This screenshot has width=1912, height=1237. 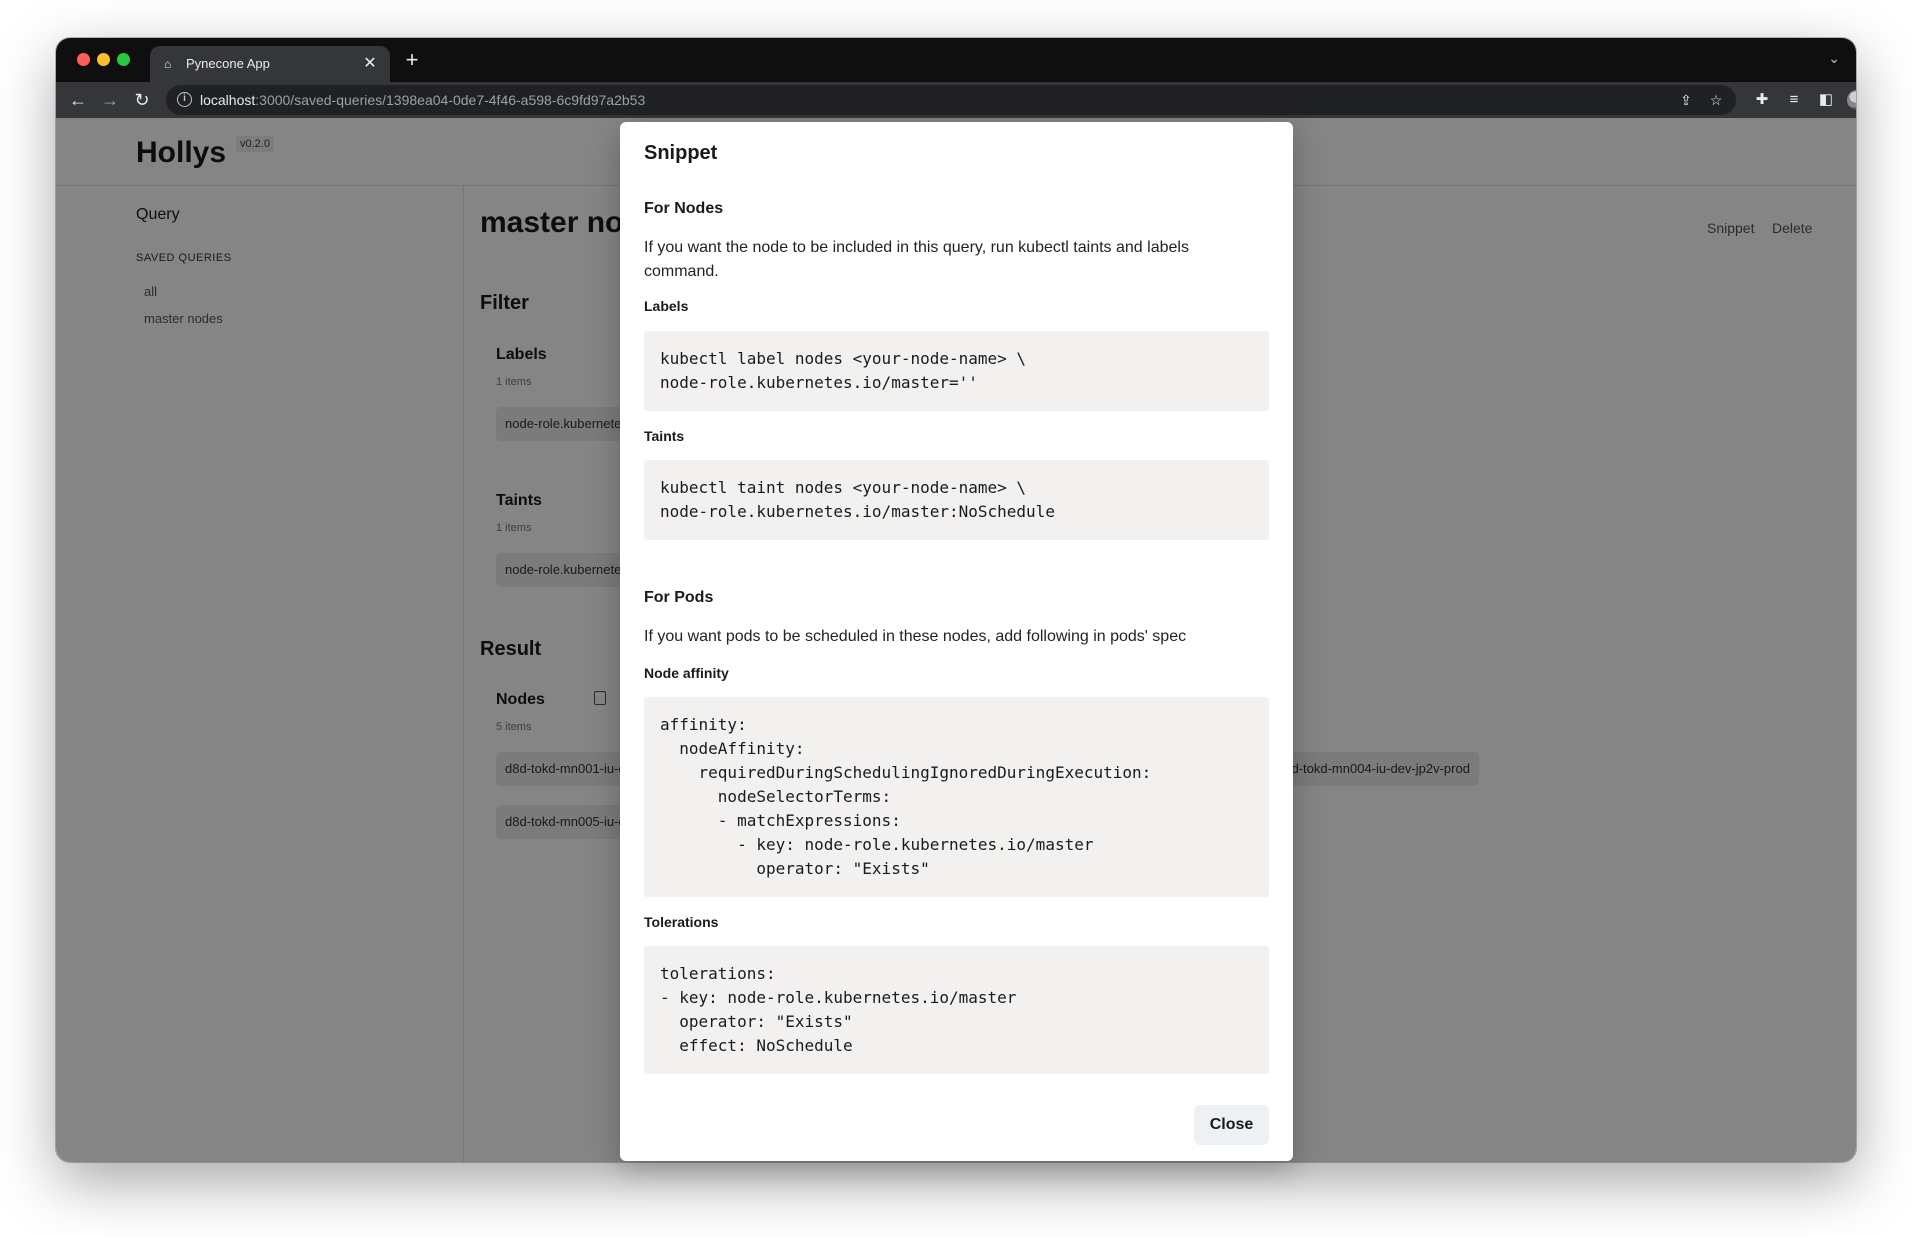 I want to click on browser-tab-active: ⌂ Pynecone App ✕, so click(x=270, y=64).